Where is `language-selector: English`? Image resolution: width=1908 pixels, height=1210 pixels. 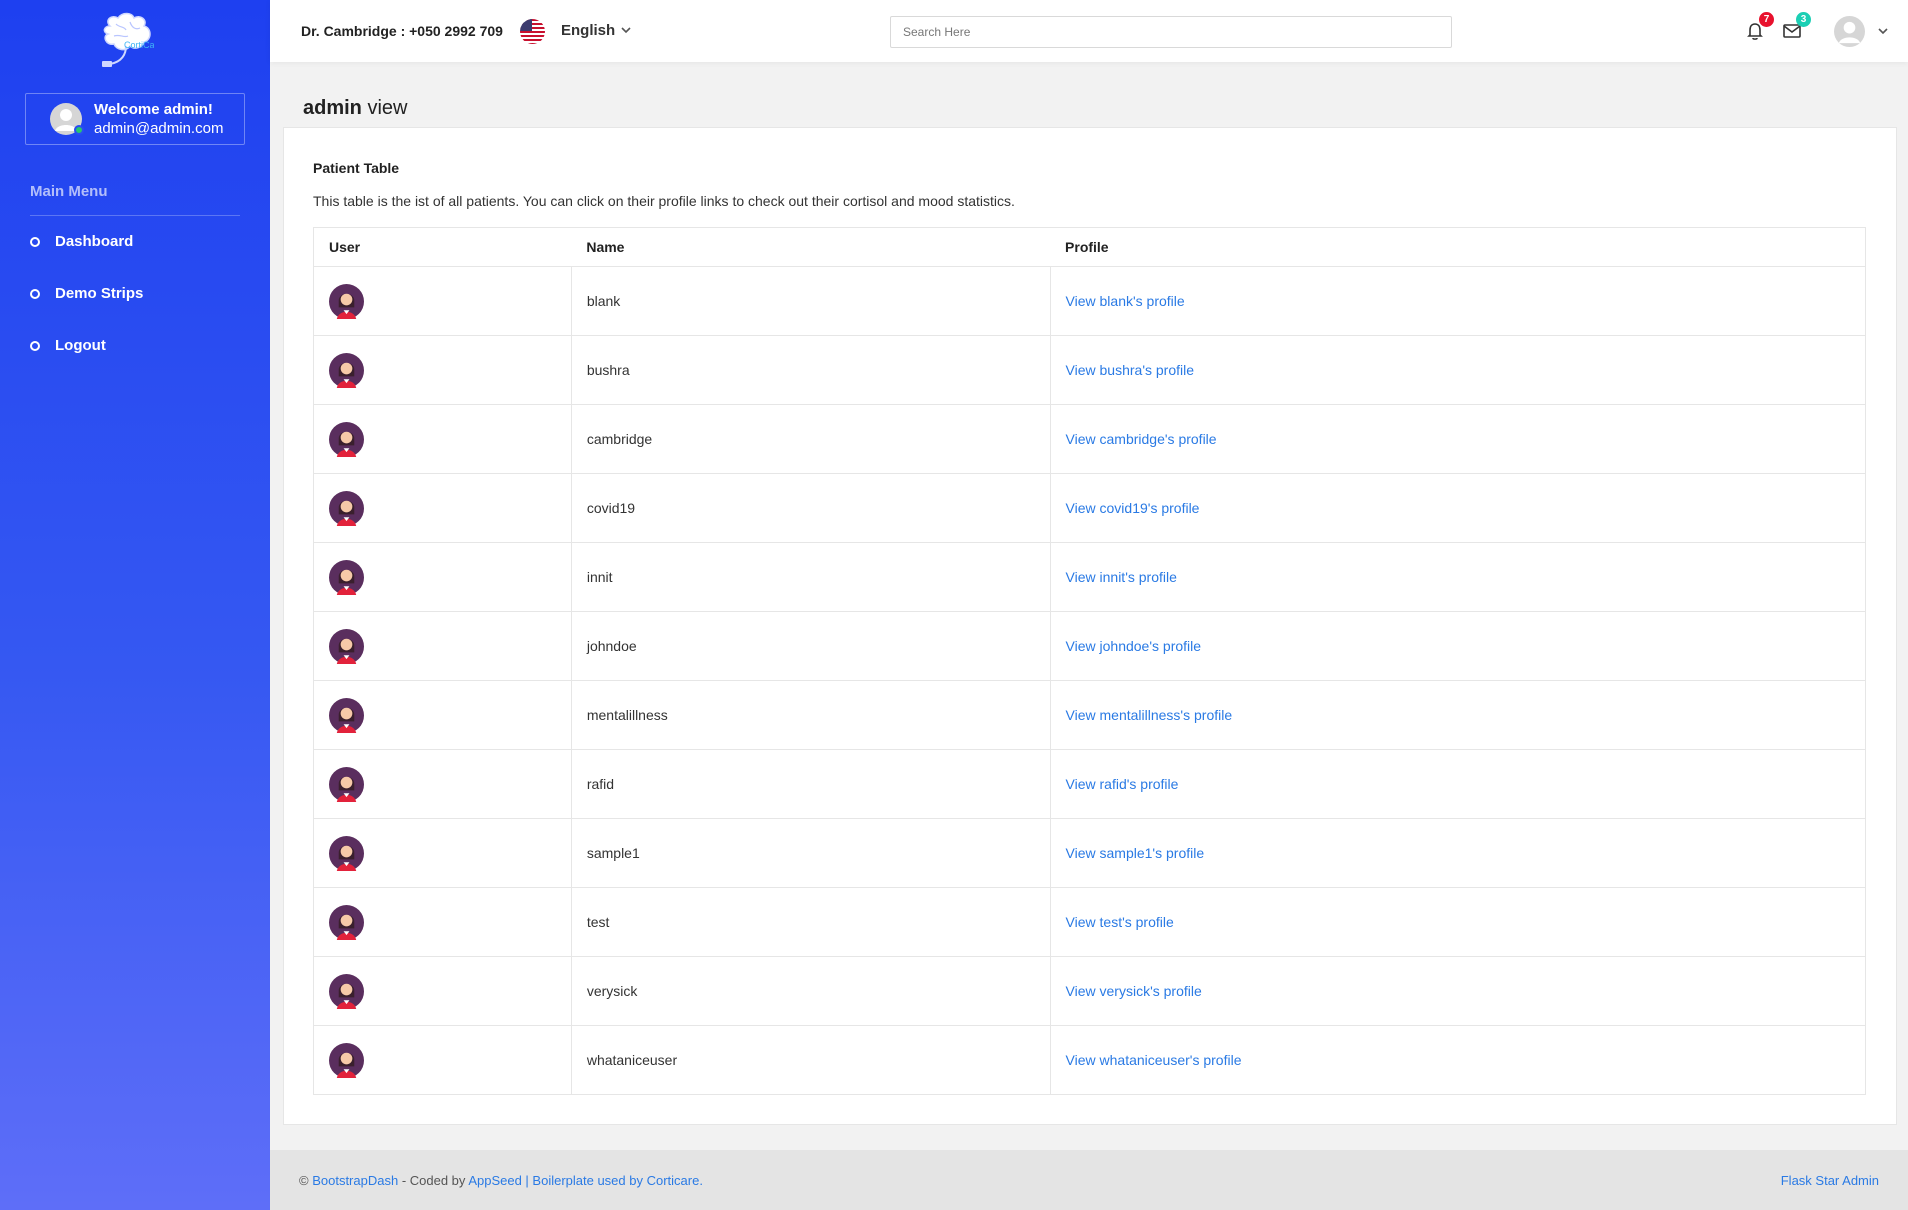 language-selector: English is located at coordinates (588, 30).